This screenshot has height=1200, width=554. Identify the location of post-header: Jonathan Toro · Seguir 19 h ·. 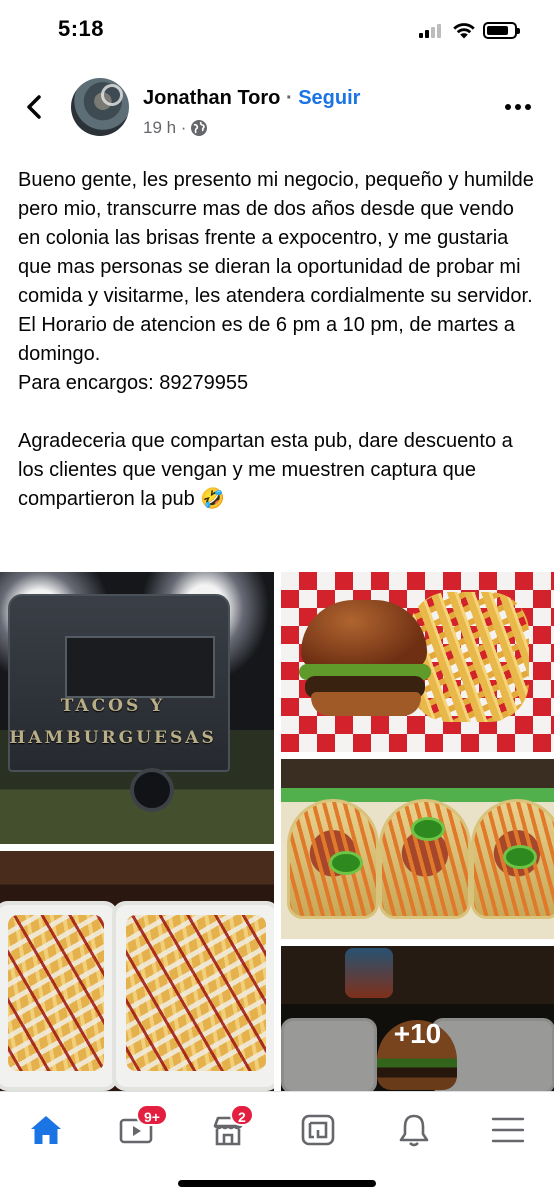
(277, 106).